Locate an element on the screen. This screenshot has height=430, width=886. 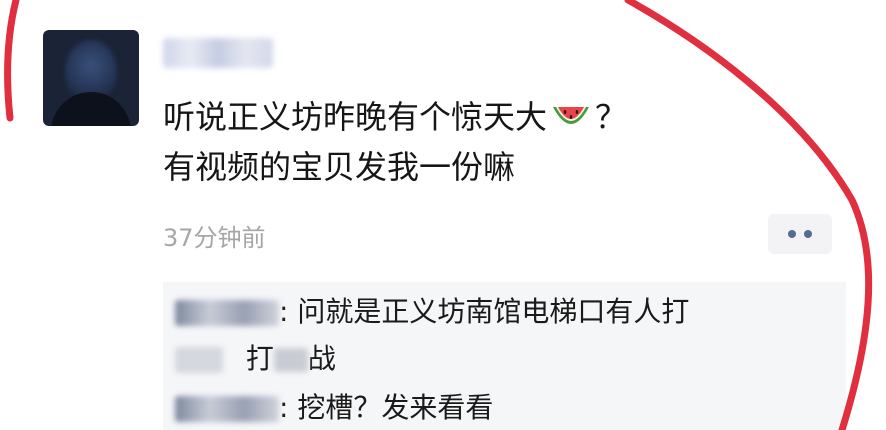
comment-2-text: : 挖槽？发来看看 is located at coordinates (386, 407).